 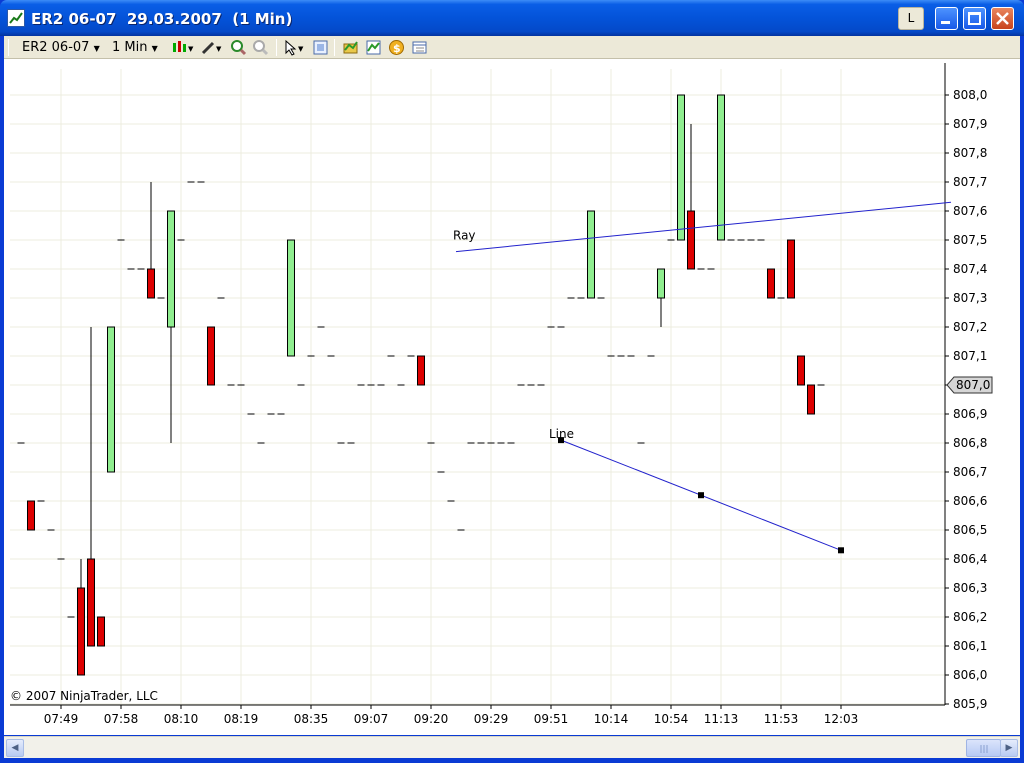 What do you see at coordinates (512, 47) in the screenshot?
I see `chart-toolbar: ER2 06-07 ▼ 1 Min ▼ ▼ ▼ ▼ $` at bounding box center [512, 47].